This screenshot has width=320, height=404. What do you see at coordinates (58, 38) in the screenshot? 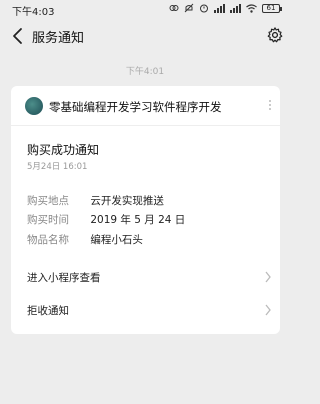
I see `page-title: 服务通知` at bounding box center [58, 38].